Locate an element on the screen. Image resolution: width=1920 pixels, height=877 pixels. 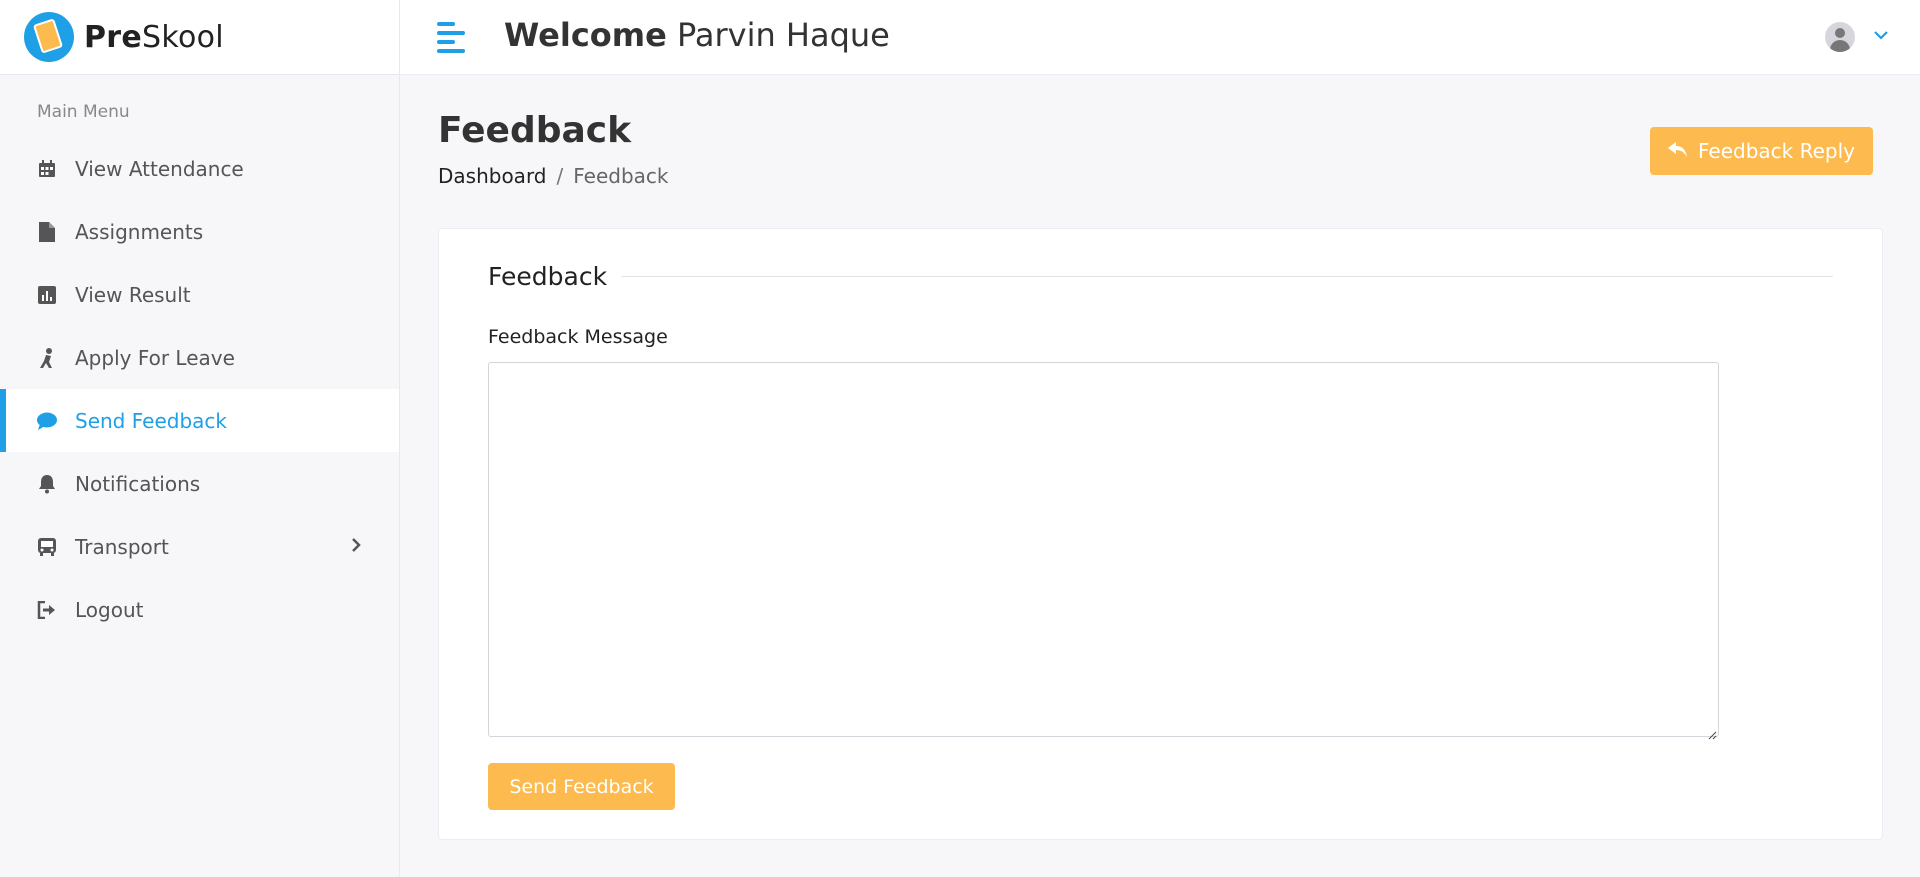
sidebar-item-label: View Result is located at coordinates (133, 294).